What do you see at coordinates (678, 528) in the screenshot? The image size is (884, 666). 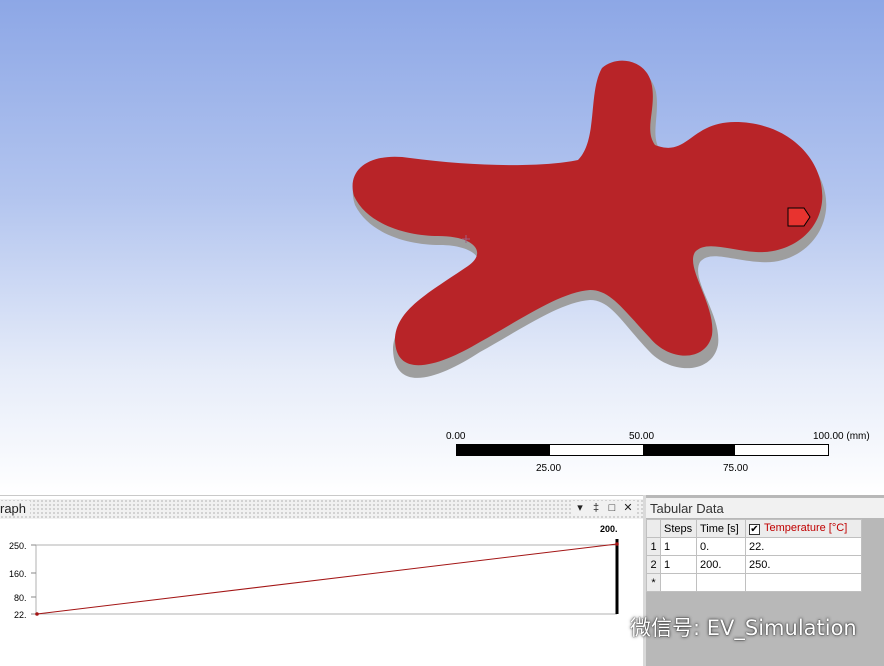 I see `column-steps: Steps` at bounding box center [678, 528].